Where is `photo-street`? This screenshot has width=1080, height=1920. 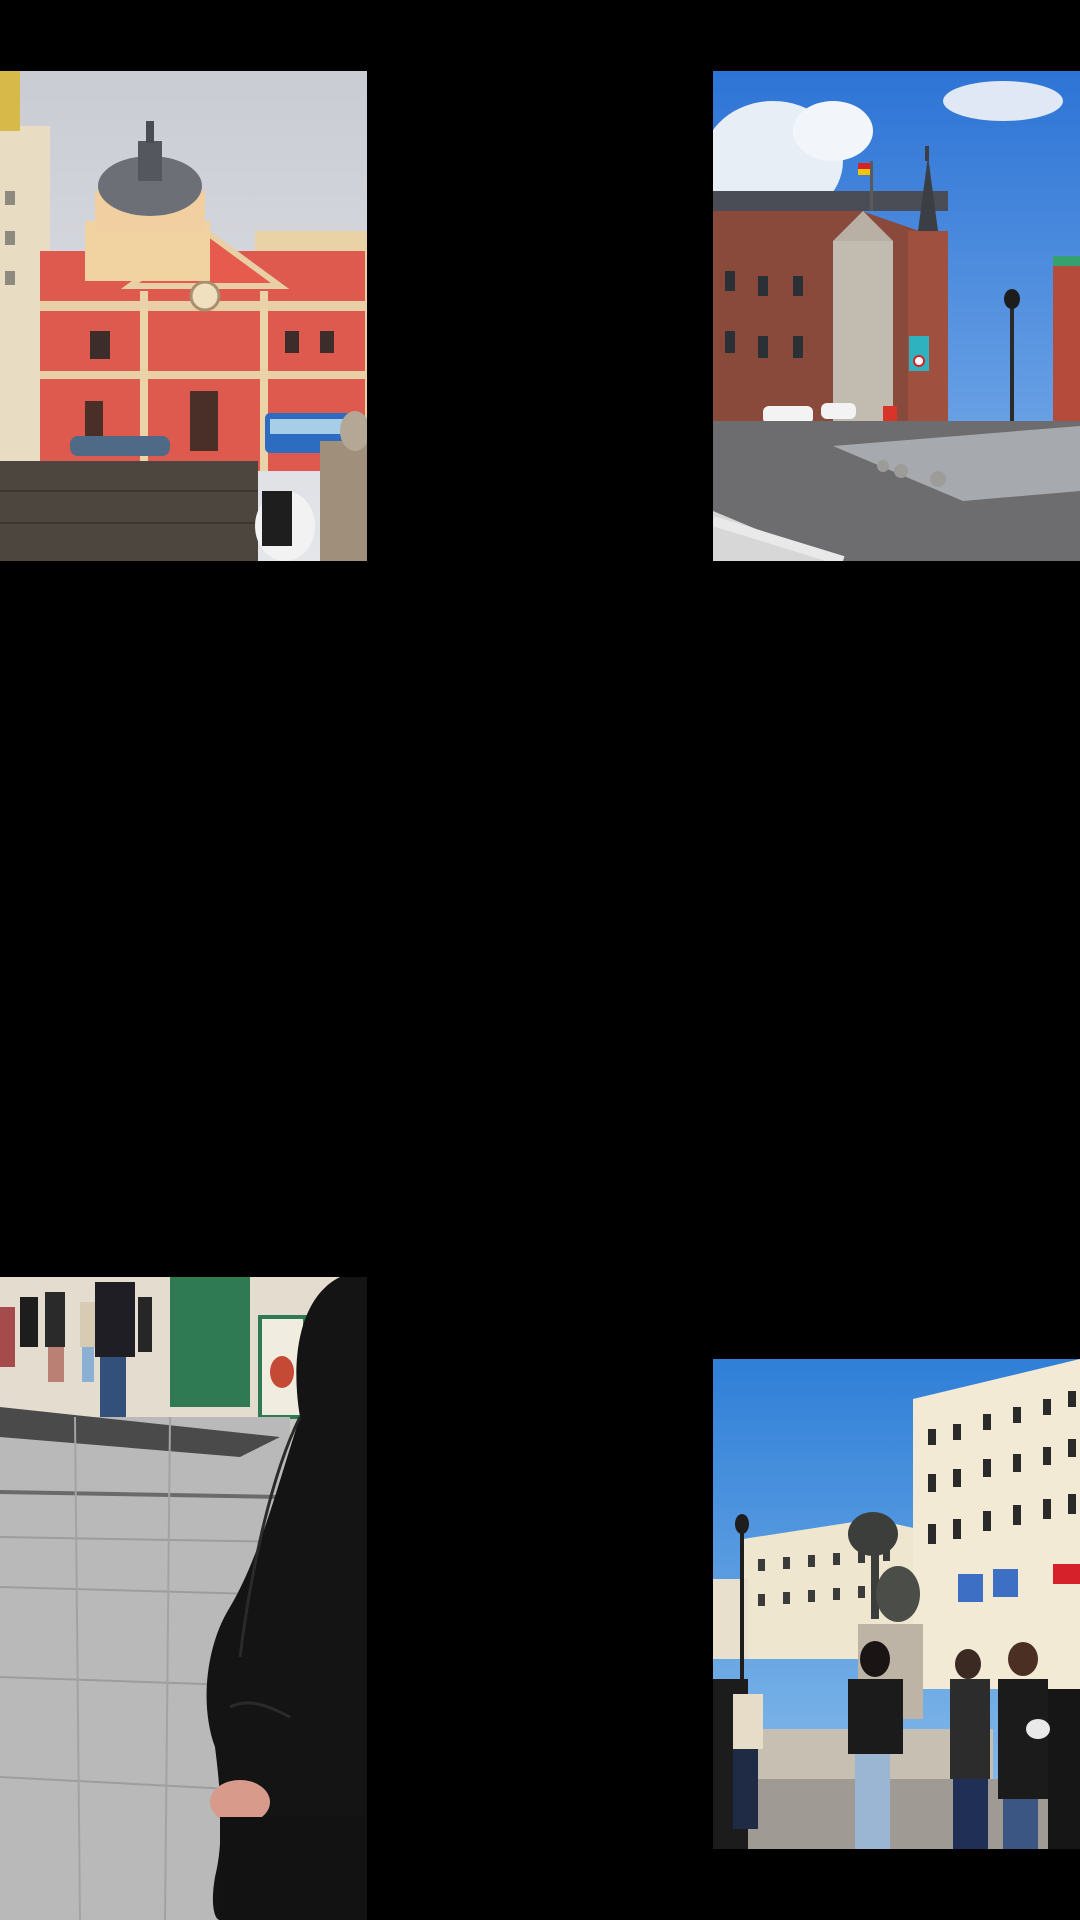 photo-street is located at coordinates (183, 1598).